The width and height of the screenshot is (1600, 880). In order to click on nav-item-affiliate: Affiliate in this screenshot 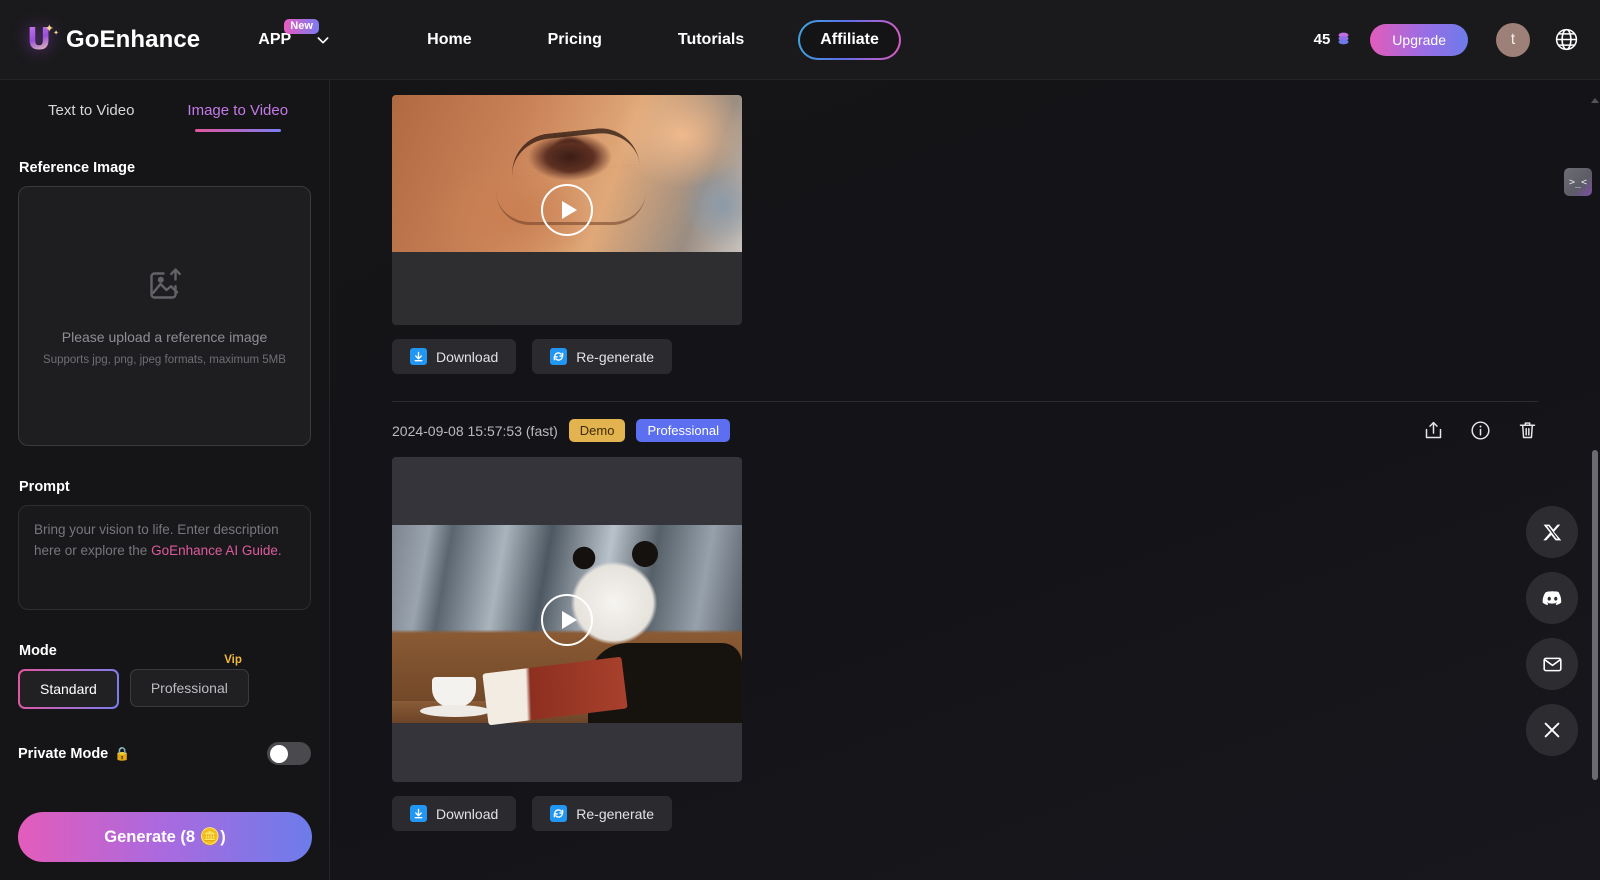, I will do `click(849, 39)`.